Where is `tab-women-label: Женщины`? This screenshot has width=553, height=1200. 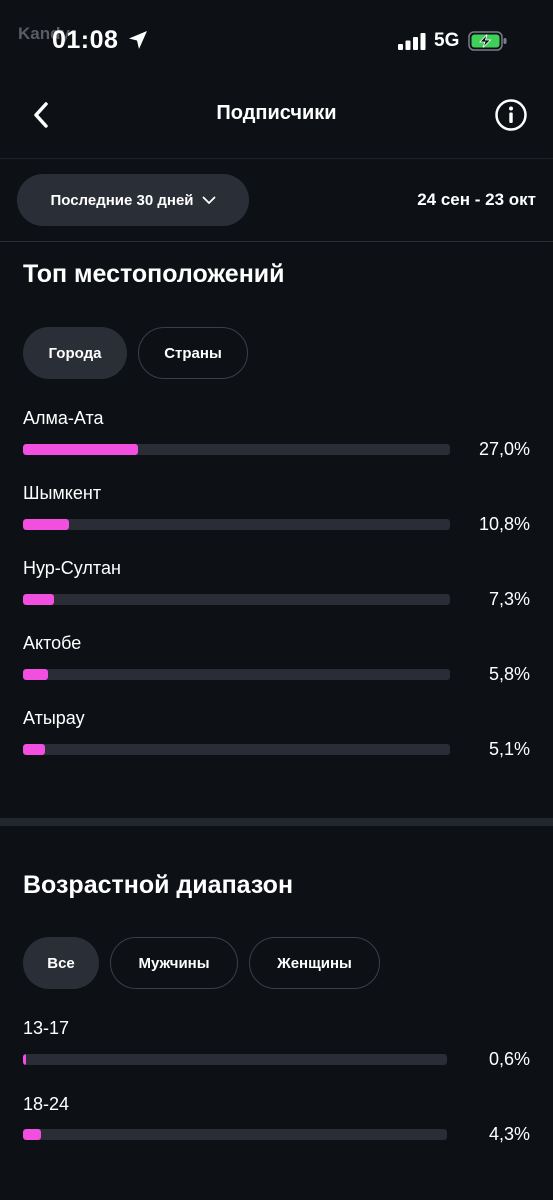 tab-women-label: Женщины is located at coordinates (314, 963).